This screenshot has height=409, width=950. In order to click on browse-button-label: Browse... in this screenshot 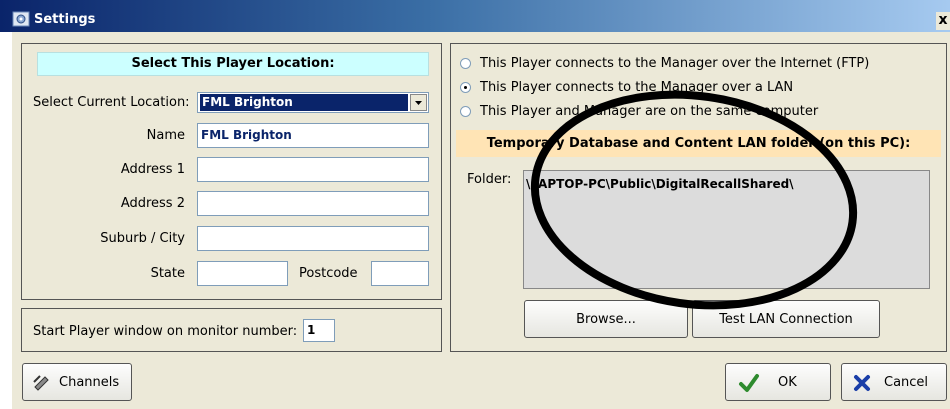, I will do `click(606, 319)`.